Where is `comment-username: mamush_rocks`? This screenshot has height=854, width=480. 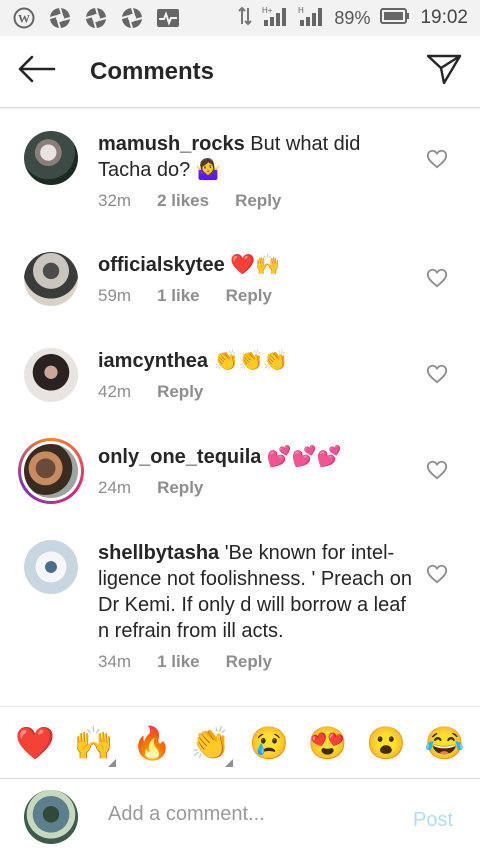
comment-username: mamush_rocks is located at coordinates (171, 144).